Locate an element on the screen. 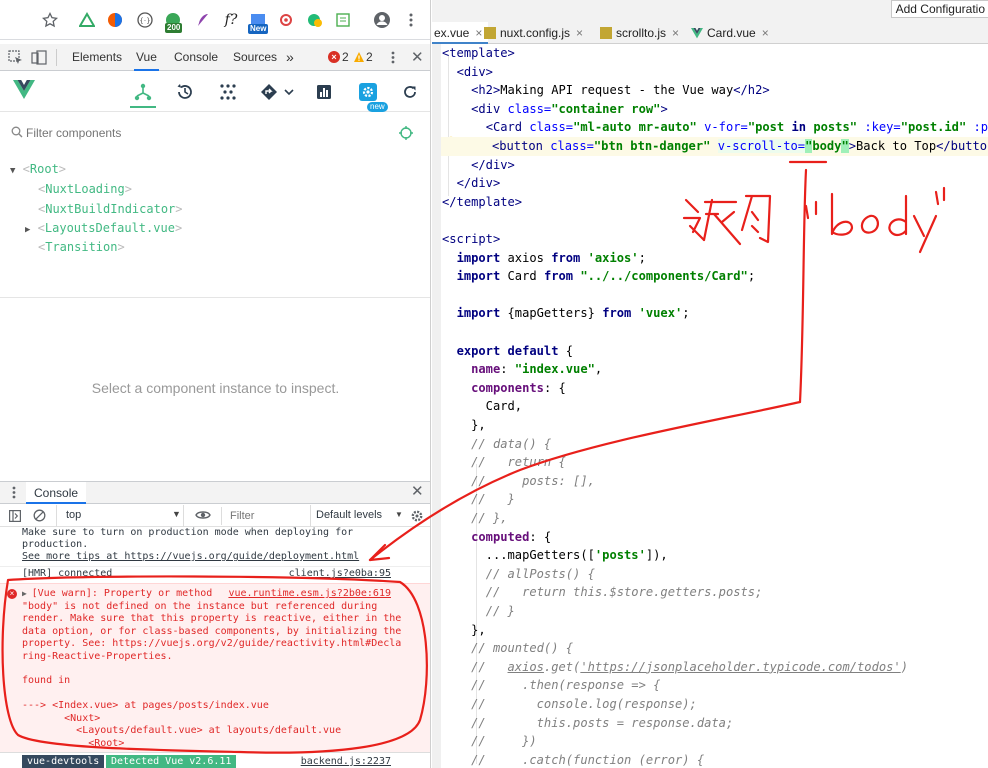 The width and height of the screenshot is (988, 768). account-icon is located at coordinates (382, 20).